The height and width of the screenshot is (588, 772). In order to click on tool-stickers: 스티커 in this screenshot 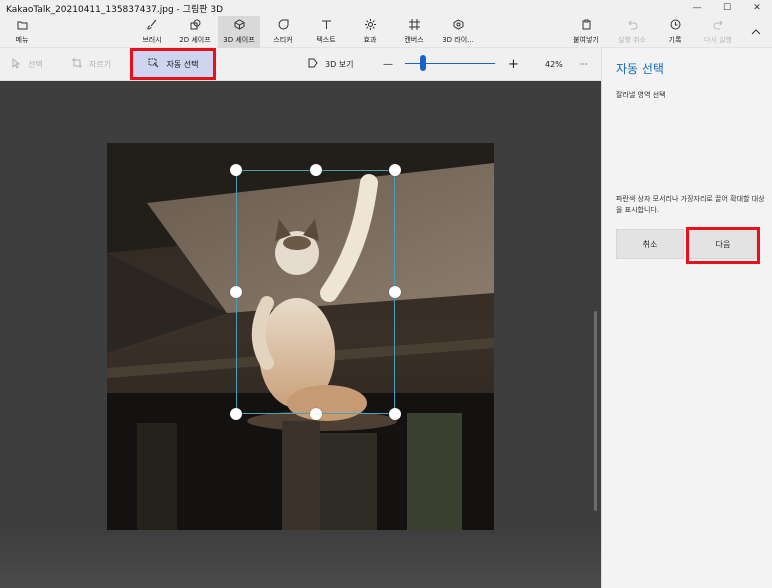, I will do `click(283, 32)`.